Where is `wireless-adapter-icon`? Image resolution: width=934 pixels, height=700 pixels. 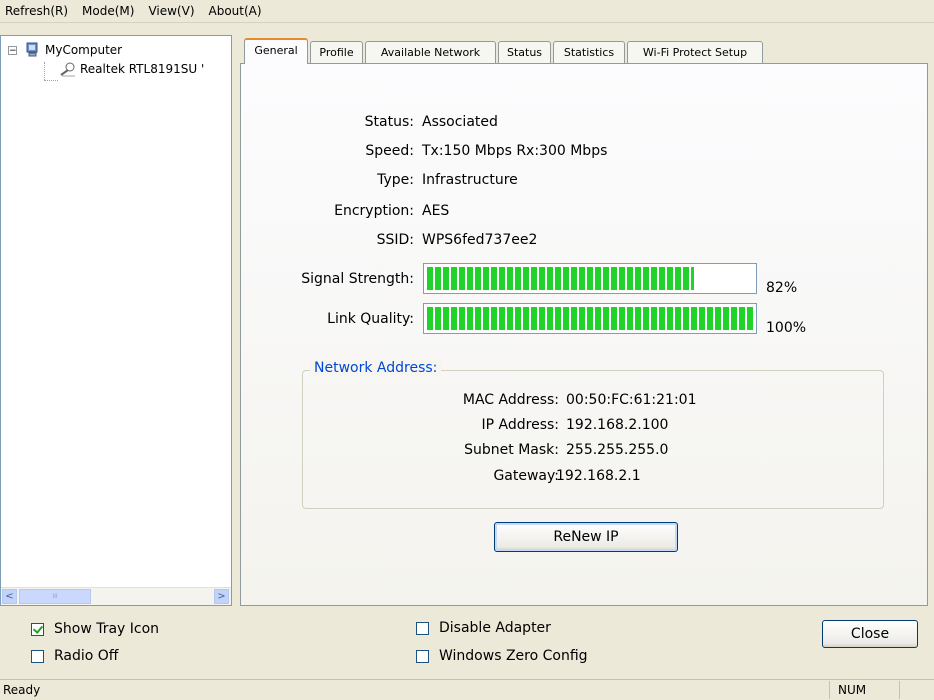 wireless-adapter-icon is located at coordinates (67, 69).